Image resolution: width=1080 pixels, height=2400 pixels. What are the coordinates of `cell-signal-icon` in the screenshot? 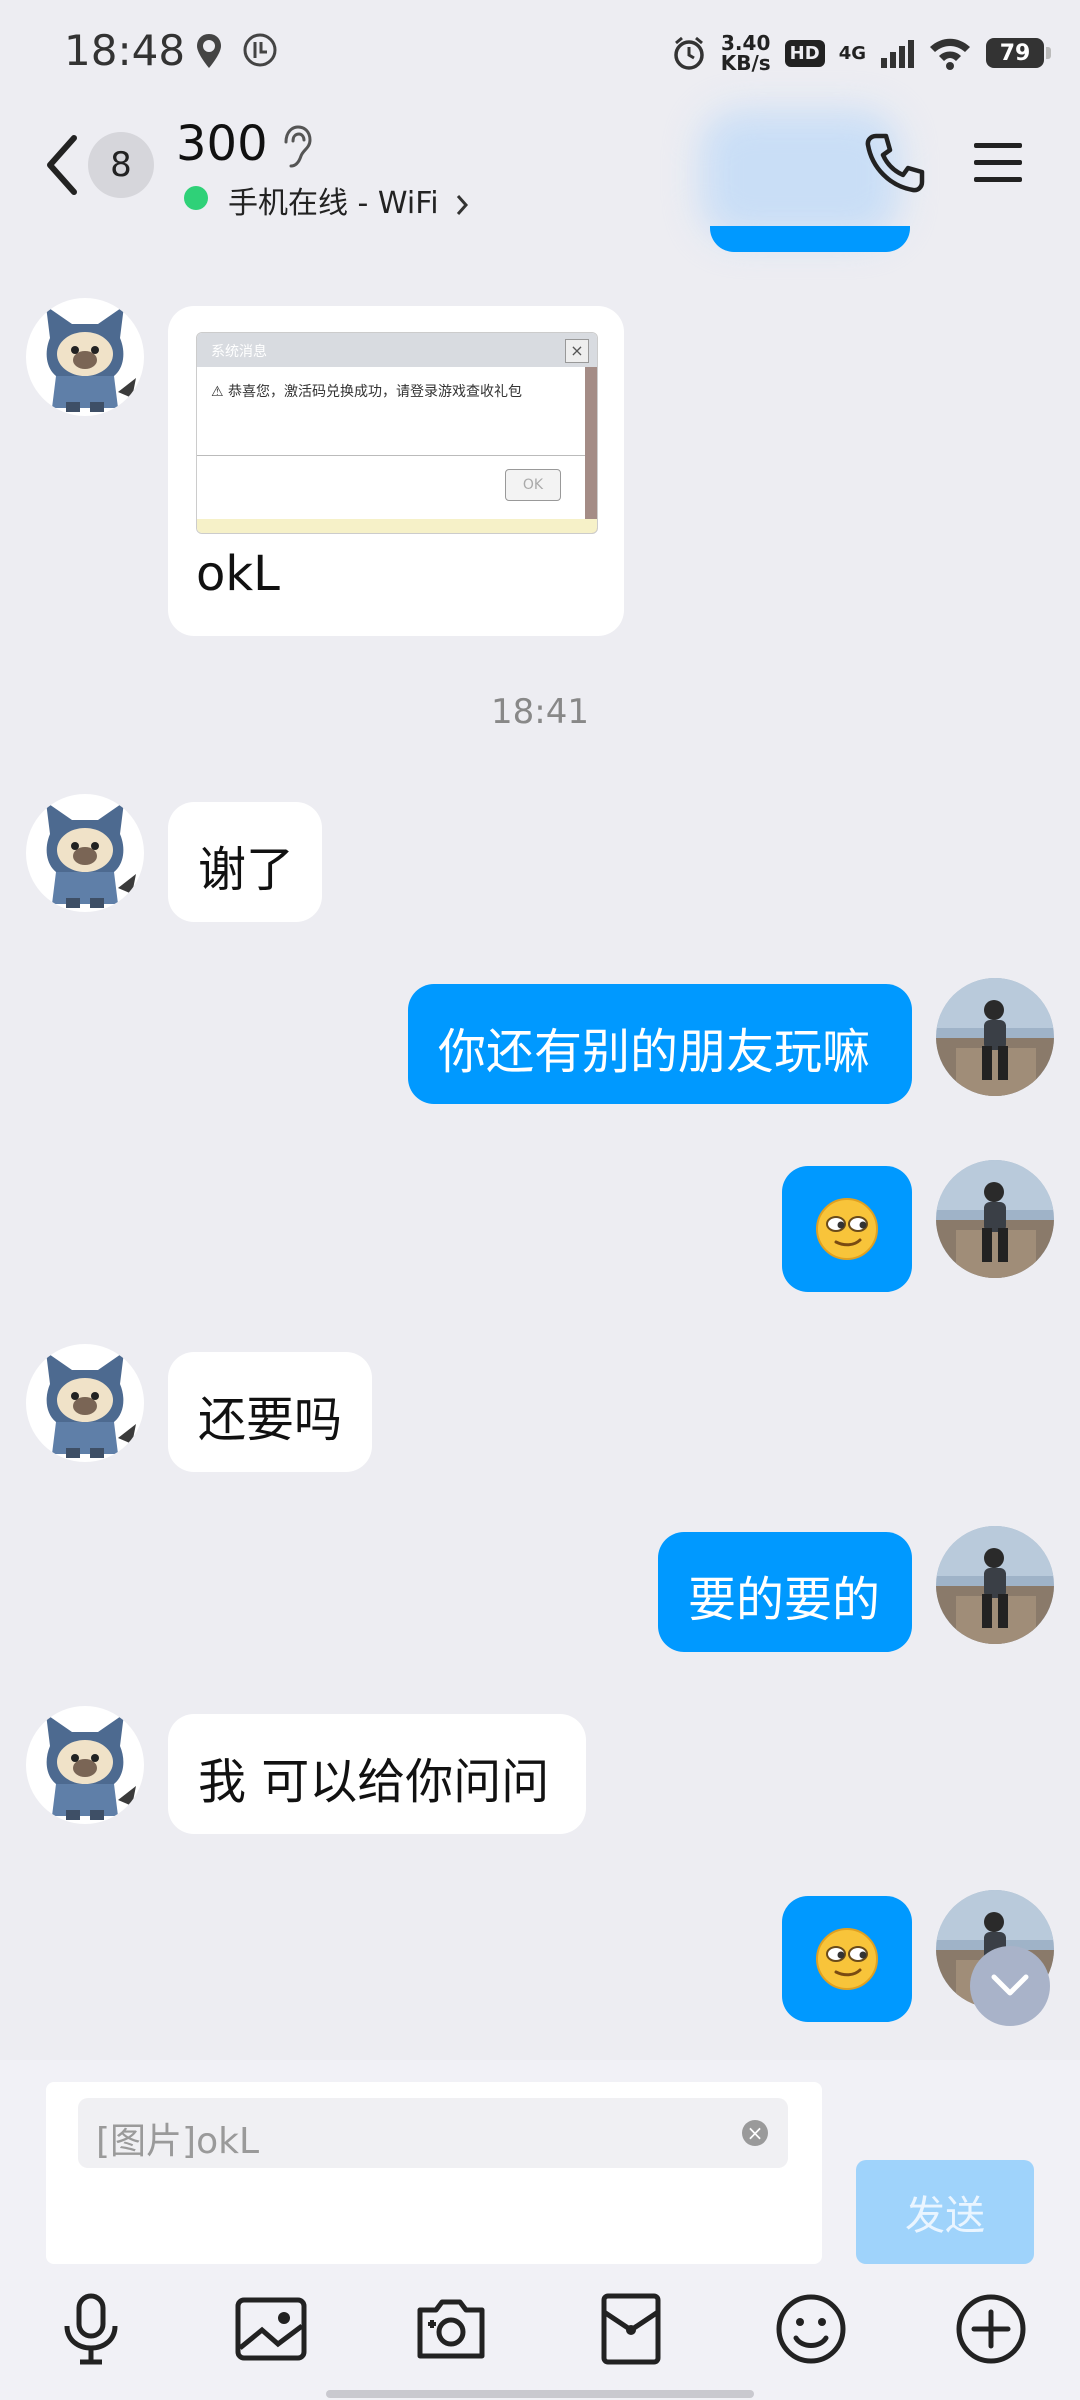 It's located at (897, 54).